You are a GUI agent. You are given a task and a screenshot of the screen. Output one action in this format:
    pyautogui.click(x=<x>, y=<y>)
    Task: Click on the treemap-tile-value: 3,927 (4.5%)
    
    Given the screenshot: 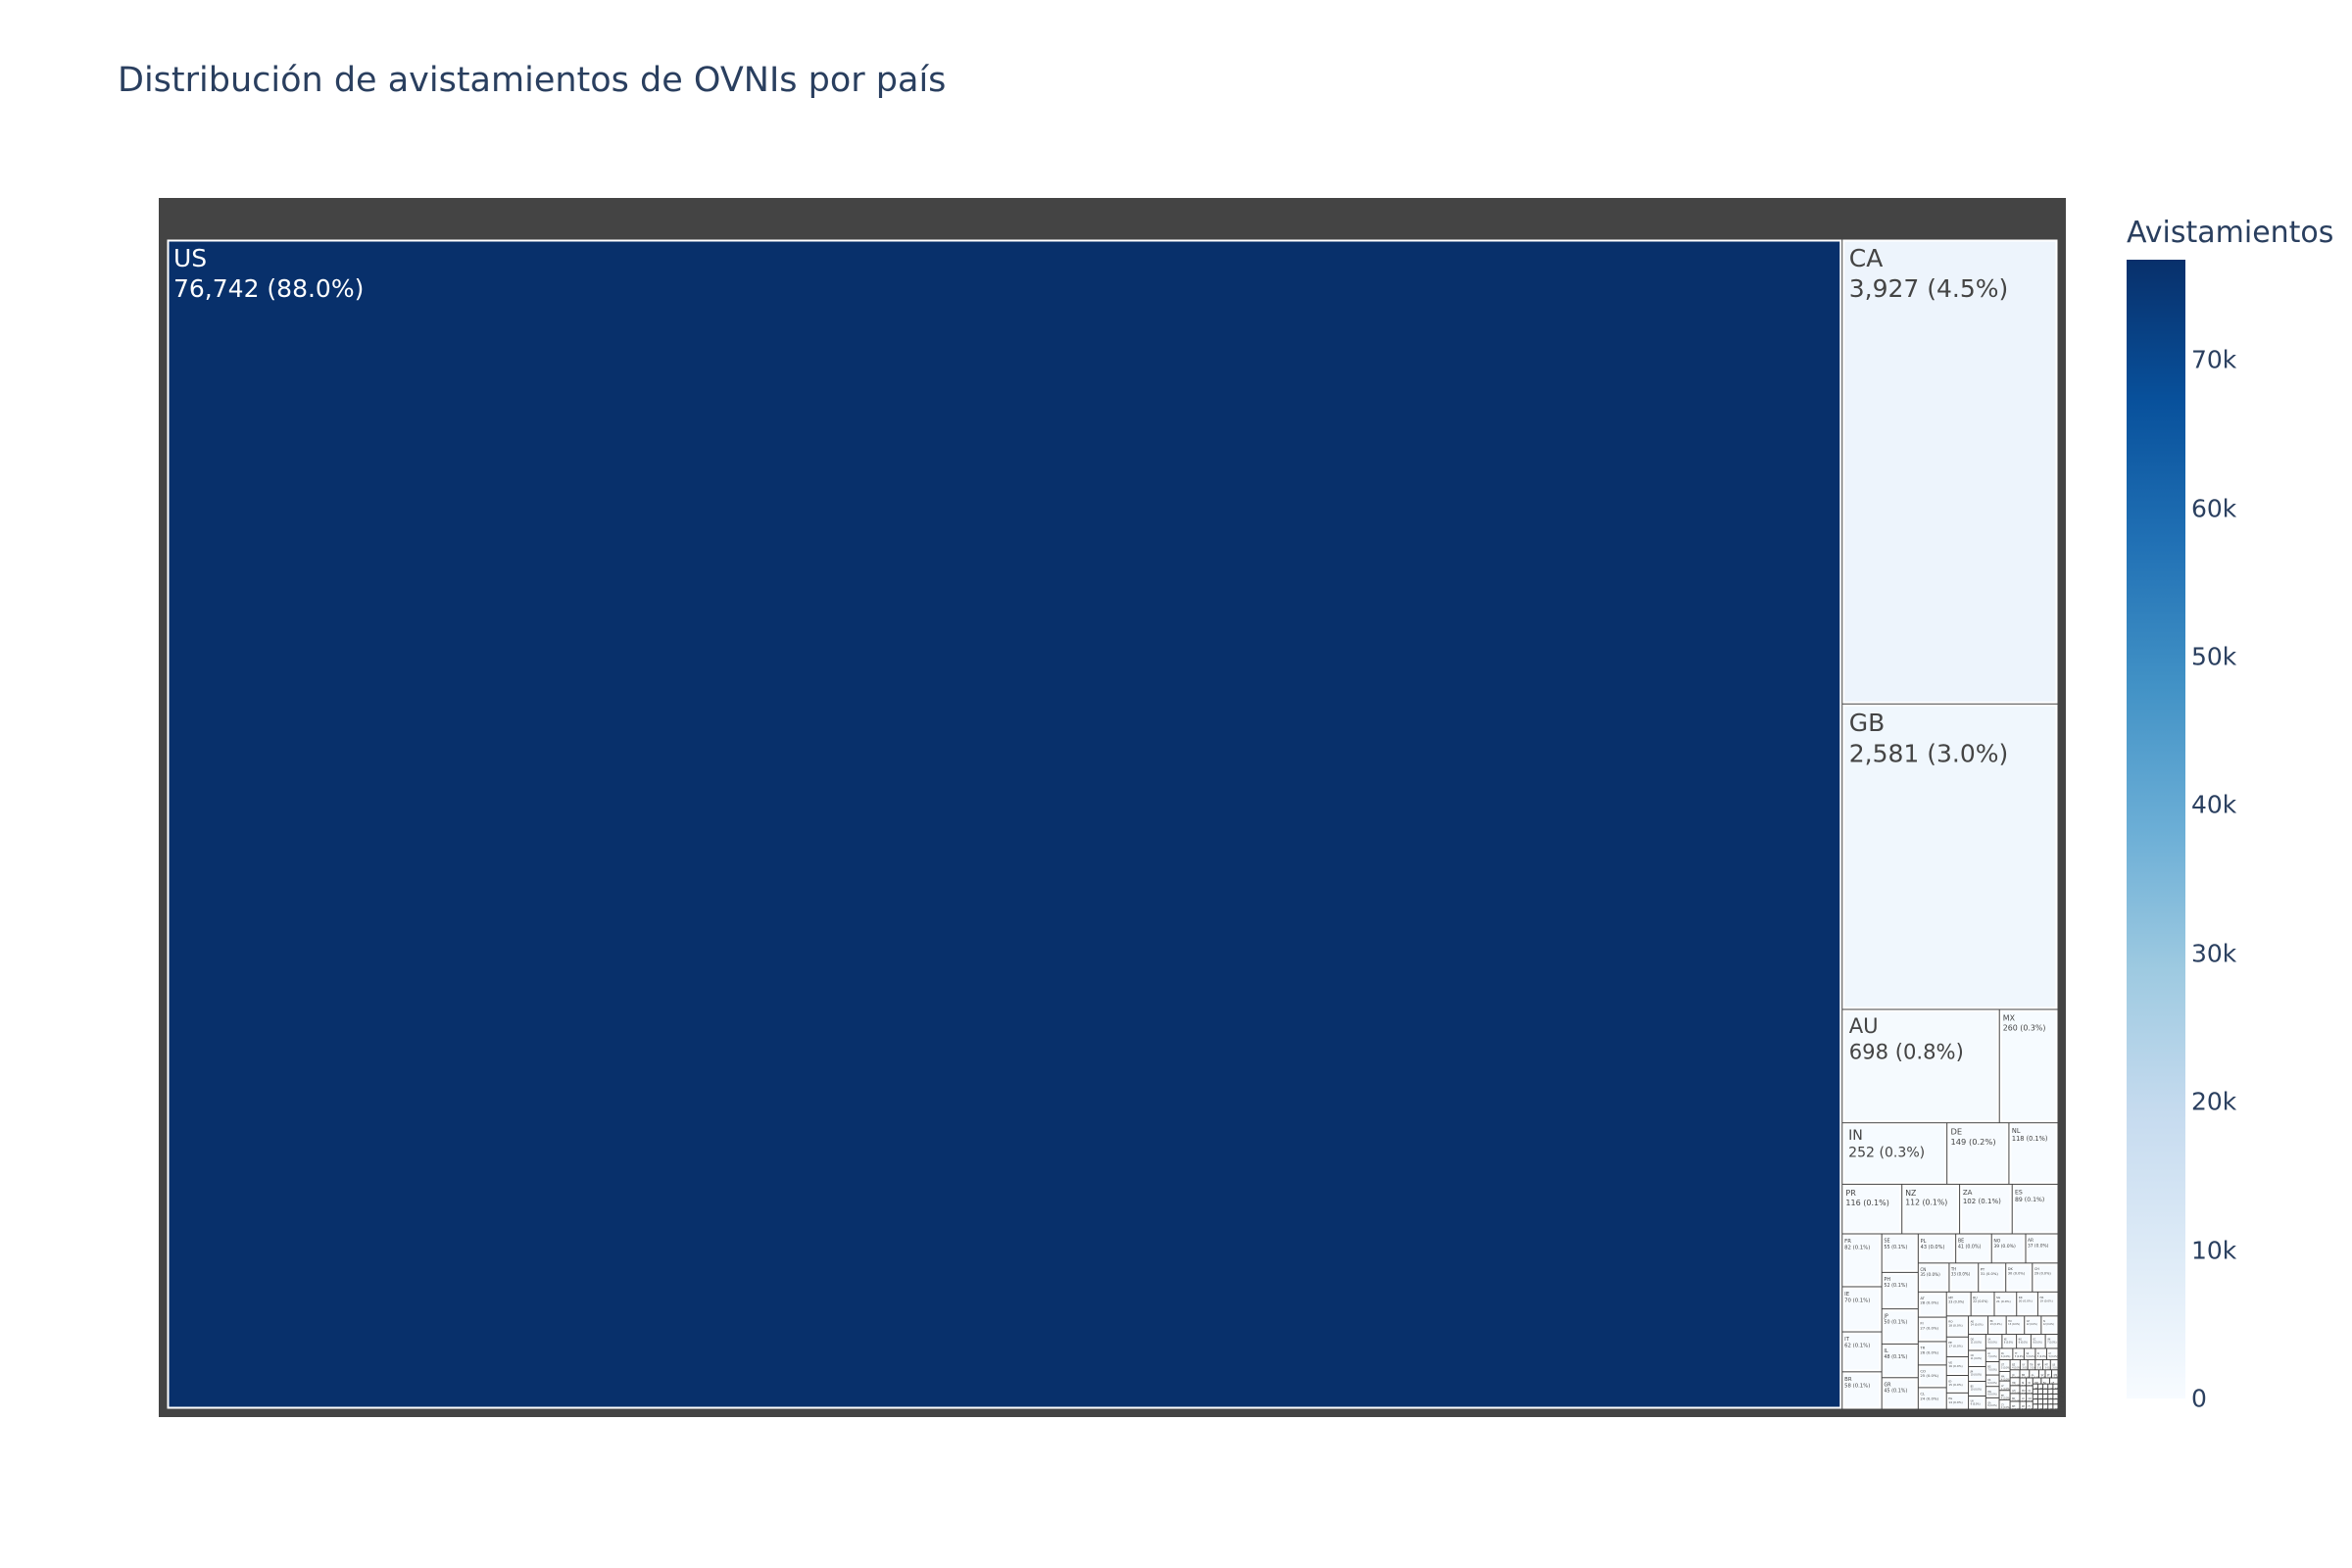 What is the action you would take?
    pyautogui.click(x=1929, y=288)
    